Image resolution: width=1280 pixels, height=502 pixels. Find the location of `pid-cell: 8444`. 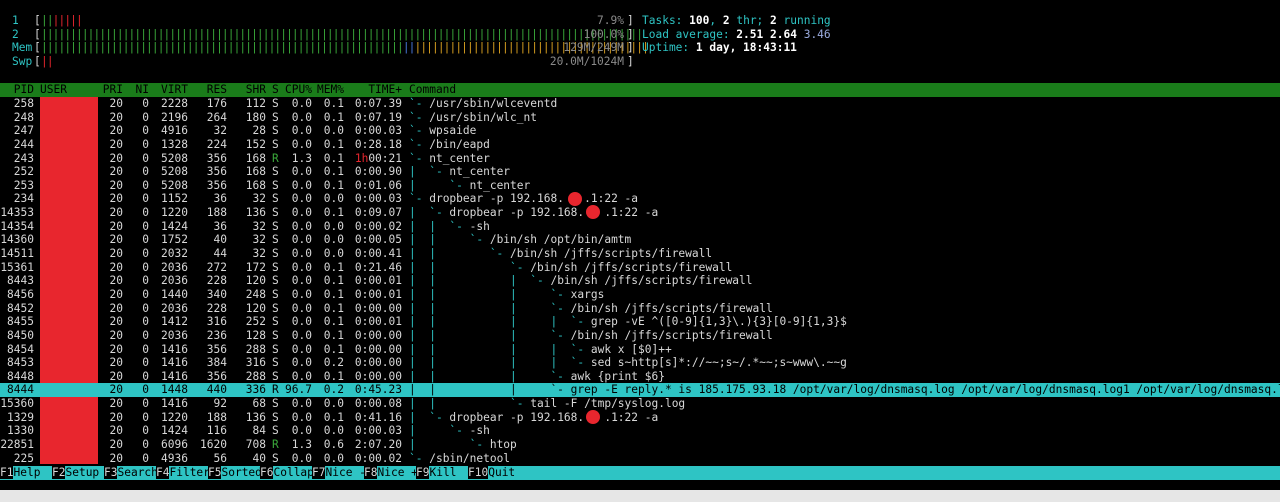

pid-cell: 8444 is located at coordinates (20, 390).